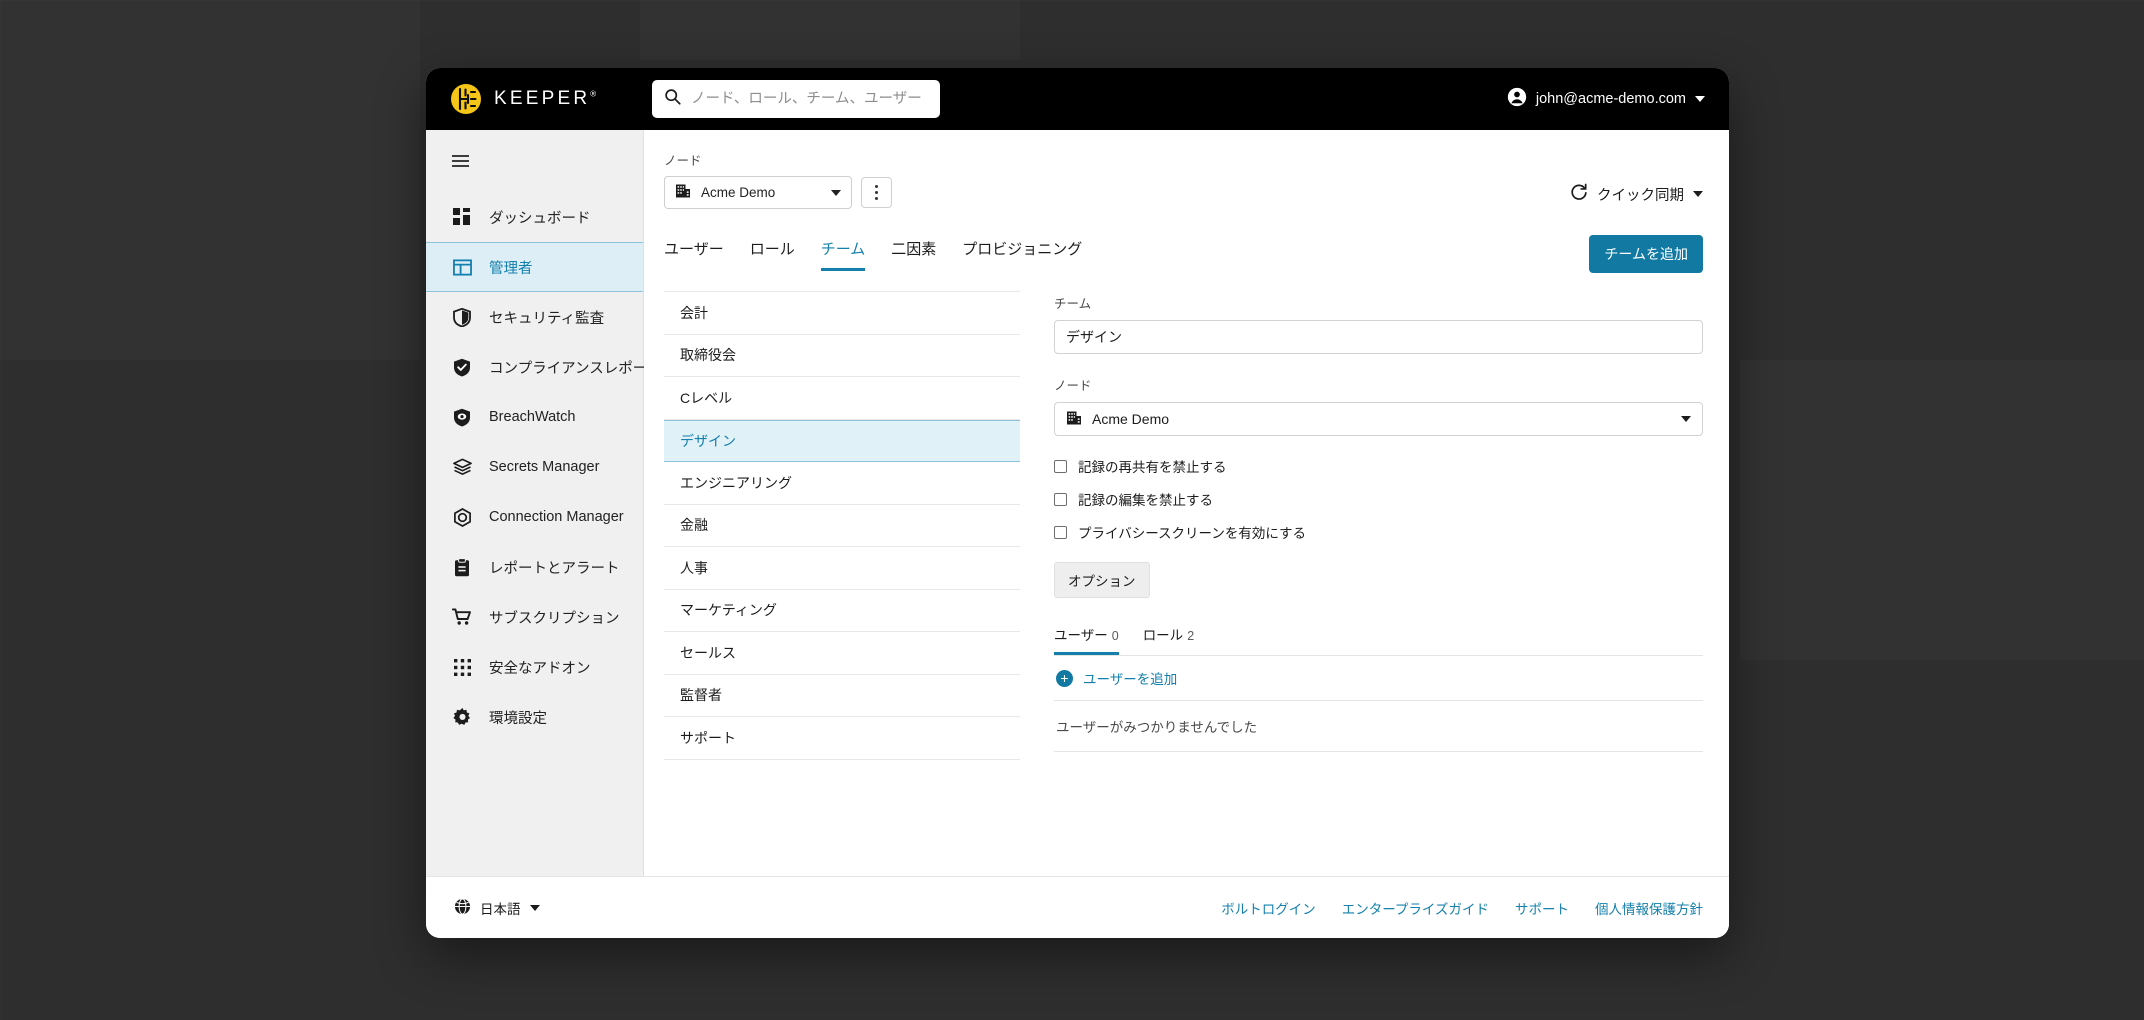 This screenshot has width=2144, height=1020. What do you see at coordinates (1942, 510) in the screenshot?
I see `desktop-texture-patch` at bounding box center [1942, 510].